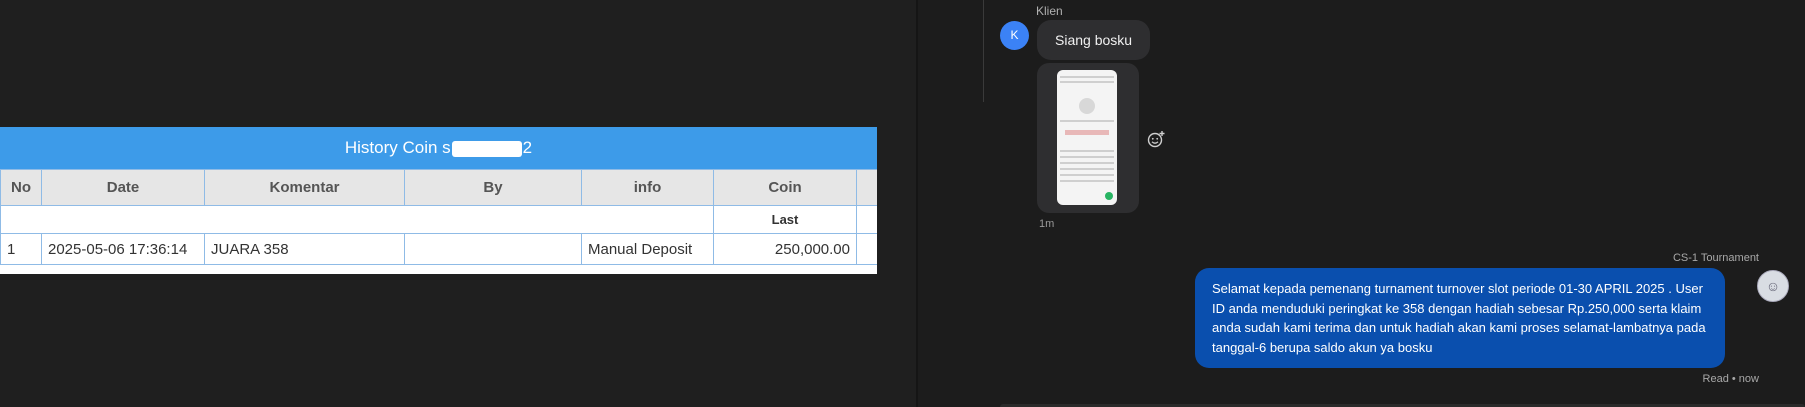 The image size is (1805, 407). I want to click on agent-avatar: ☺, so click(1773, 286).